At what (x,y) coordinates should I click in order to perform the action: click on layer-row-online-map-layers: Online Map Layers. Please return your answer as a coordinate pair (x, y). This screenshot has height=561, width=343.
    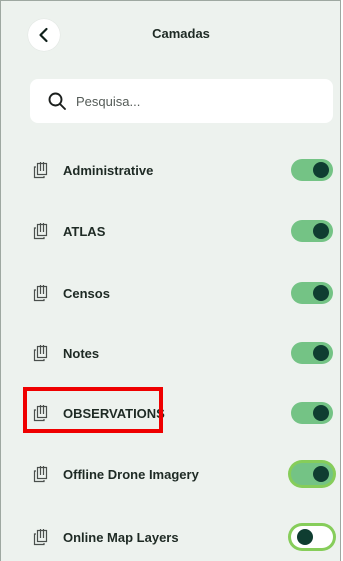
    Looking at the image, I should click on (171, 537).